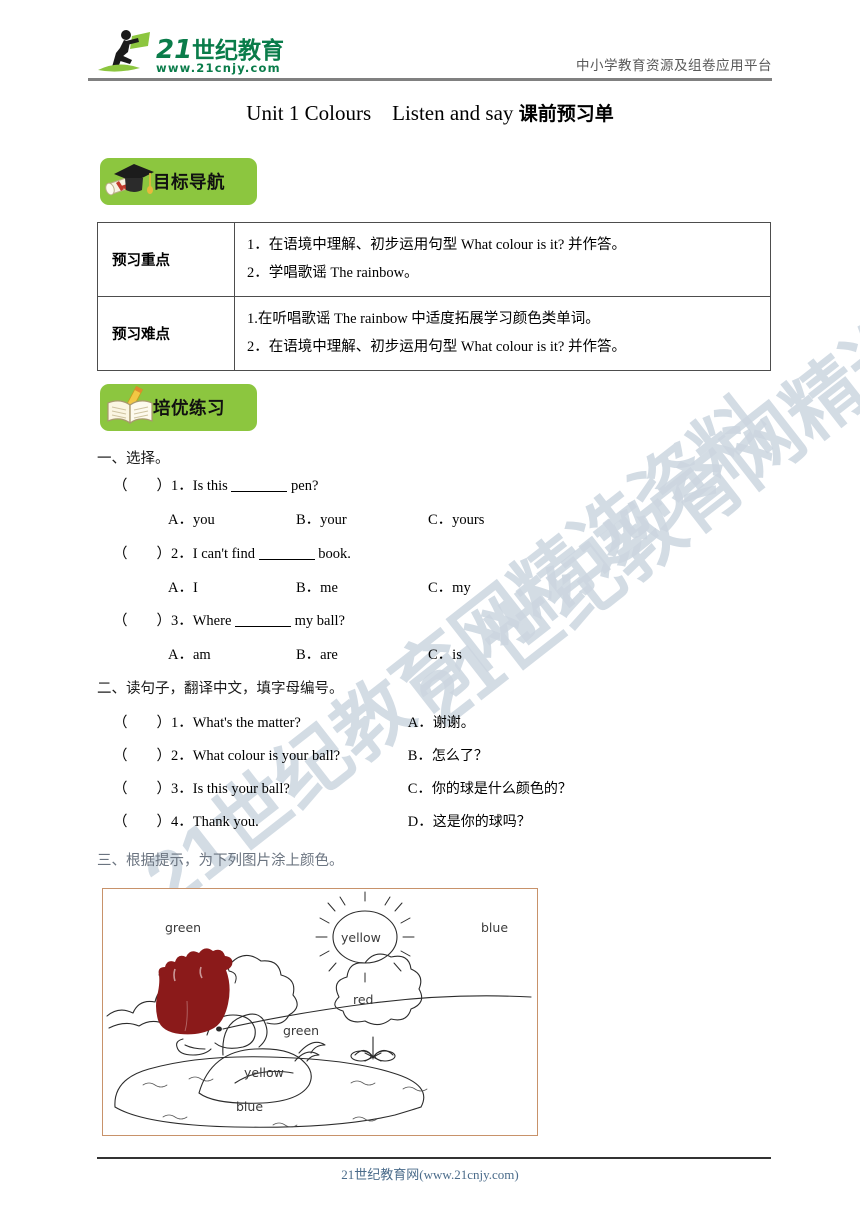 The height and width of the screenshot is (1216, 860). I want to click on match-letter: A．, so click(420, 723).